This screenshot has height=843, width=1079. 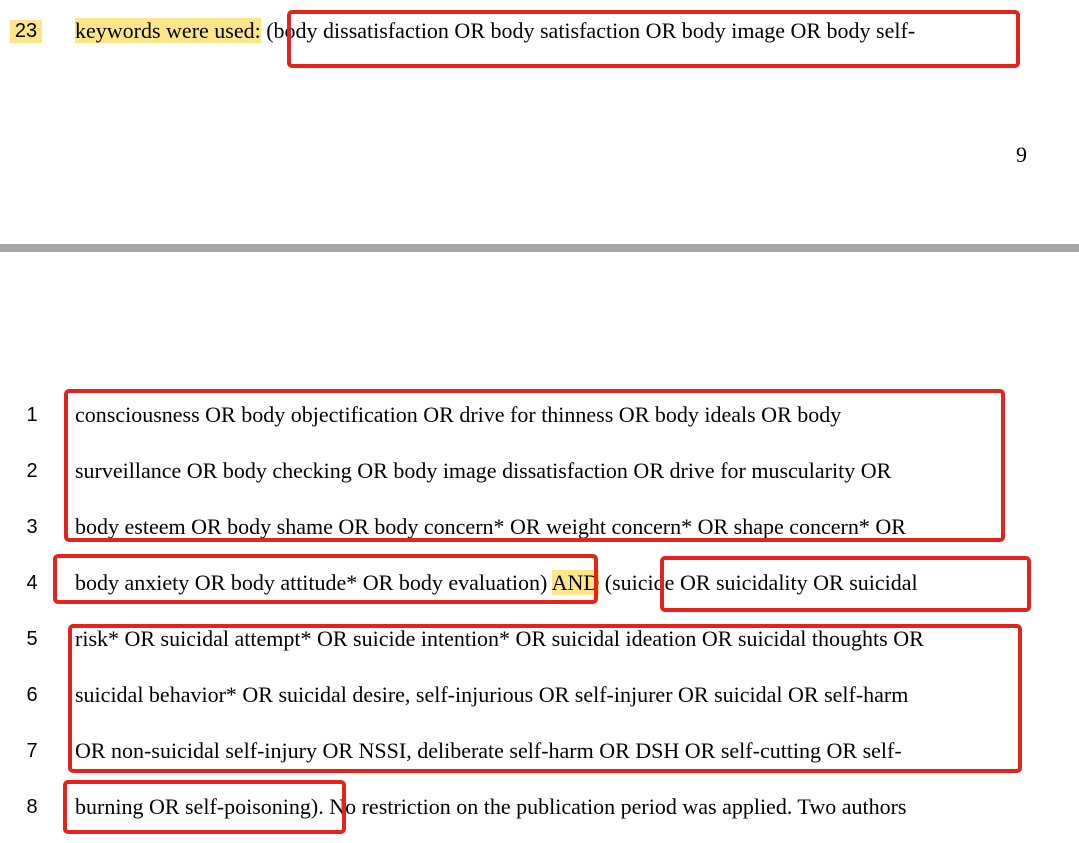 I want to click on page-separator, so click(x=539, y=248).